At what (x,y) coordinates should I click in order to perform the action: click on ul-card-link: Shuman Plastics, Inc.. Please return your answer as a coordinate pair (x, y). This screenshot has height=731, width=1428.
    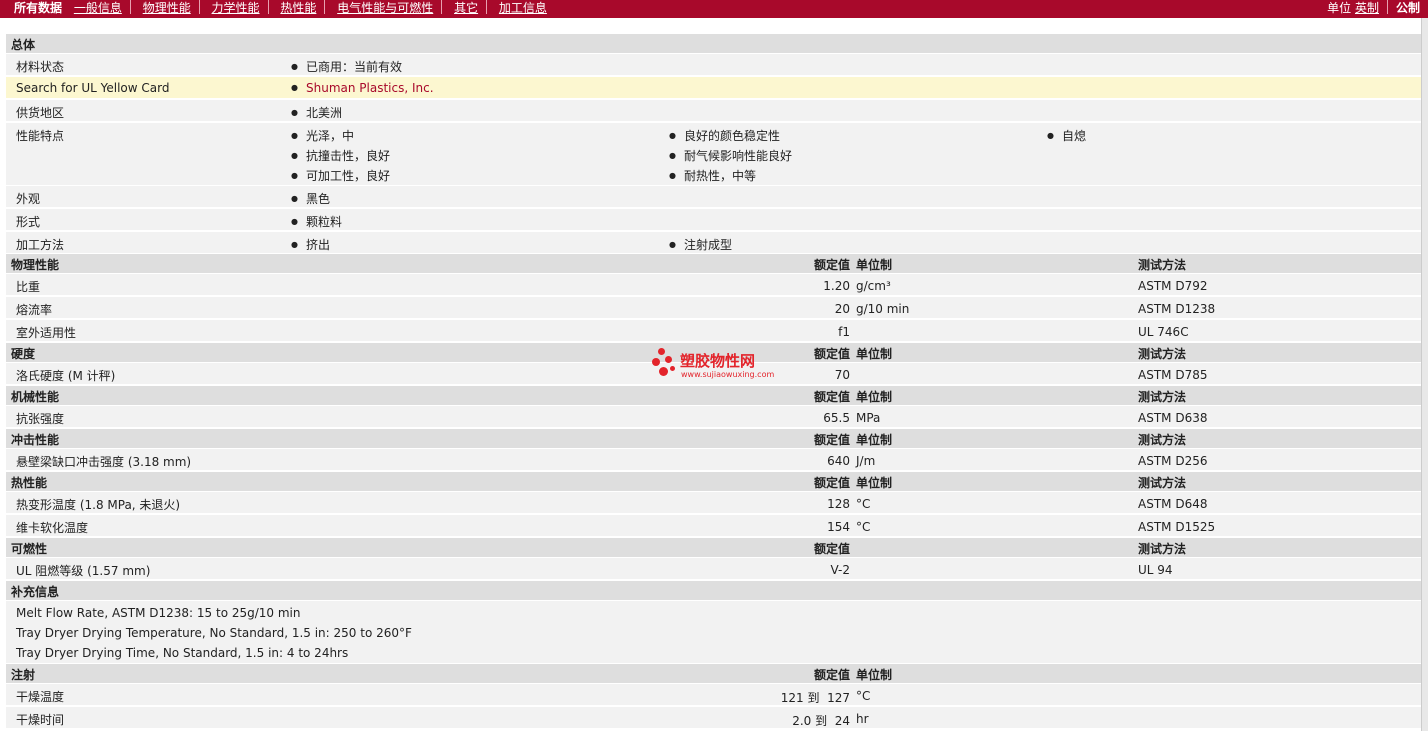
    Looking at the image, I should click on (362, 88).